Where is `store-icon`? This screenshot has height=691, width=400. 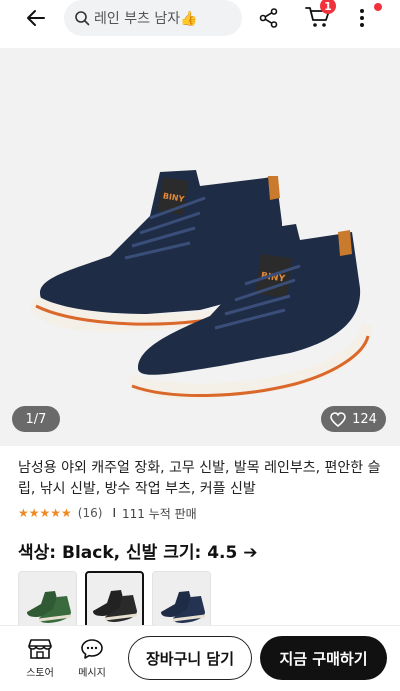 store-icon is located at coordinates (40, 649).